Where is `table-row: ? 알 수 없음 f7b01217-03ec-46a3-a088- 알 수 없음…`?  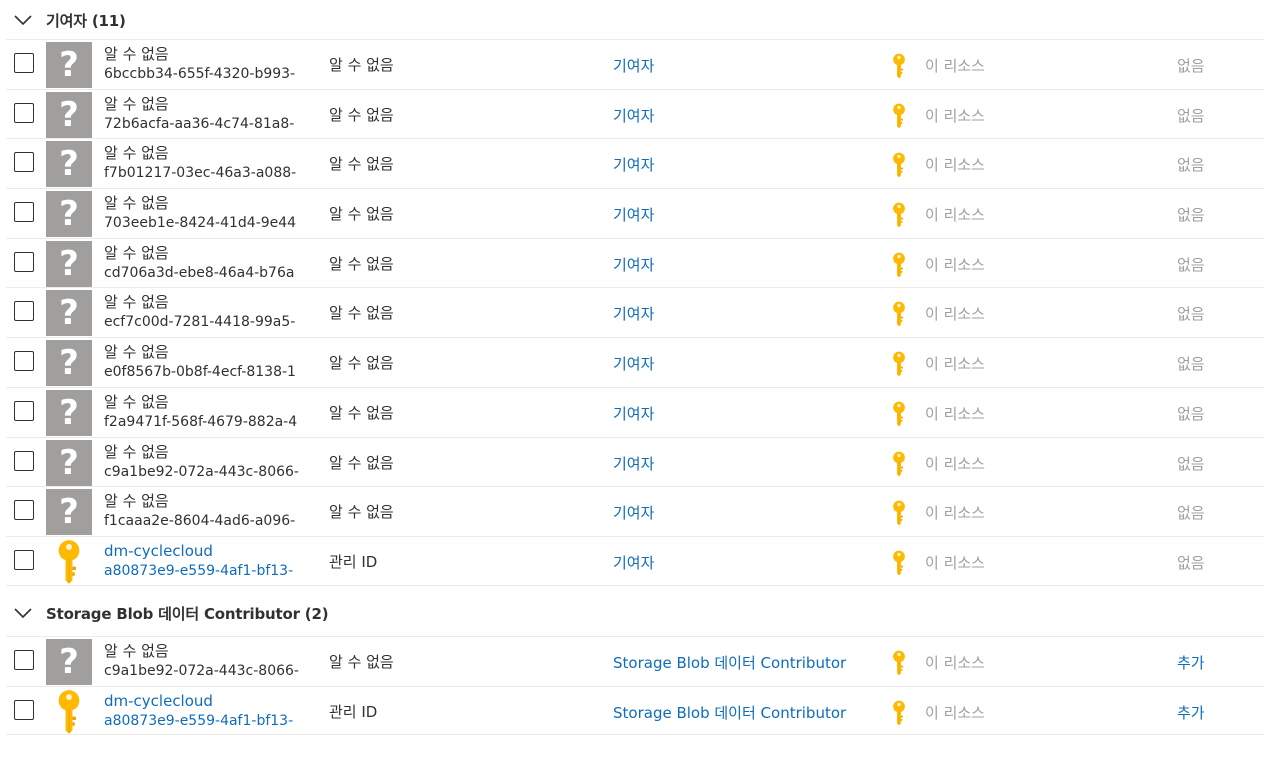
table-row: ? 알 수 없음 f7b01217-03ec-46a3-a088- 알 수 없음… is located at coordinates (635, 163).